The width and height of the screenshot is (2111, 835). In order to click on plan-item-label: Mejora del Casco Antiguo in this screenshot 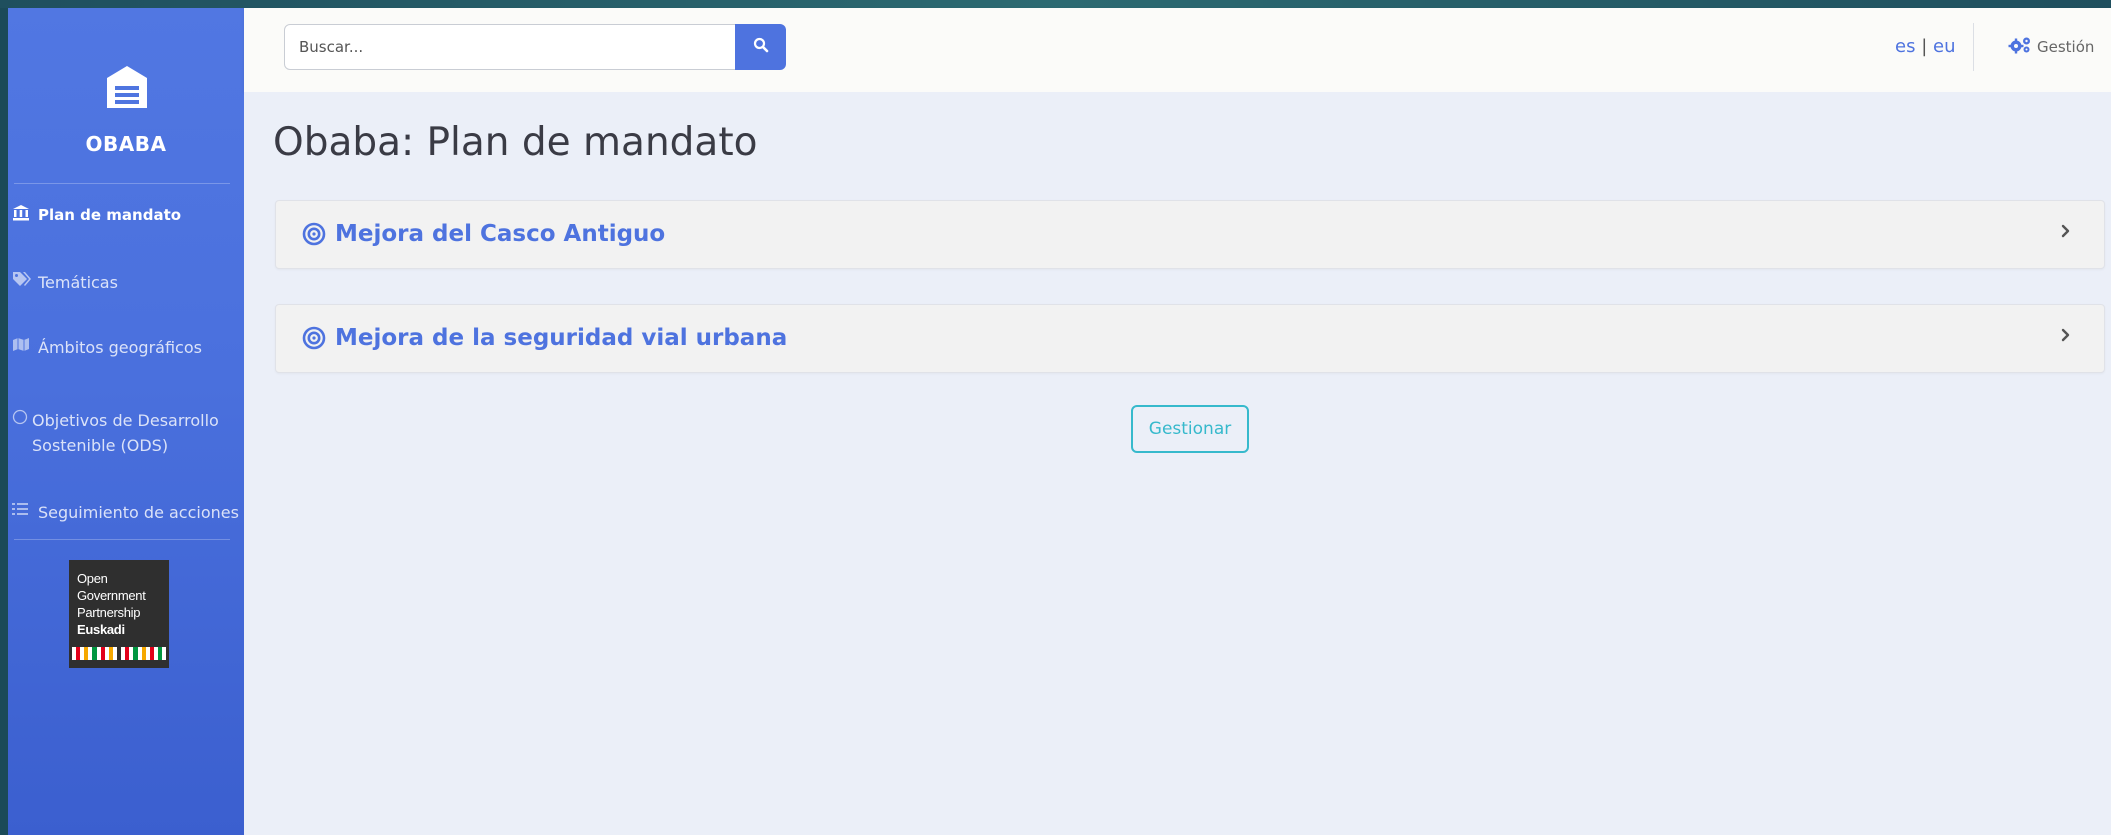, I will do `click(500, 234)`.